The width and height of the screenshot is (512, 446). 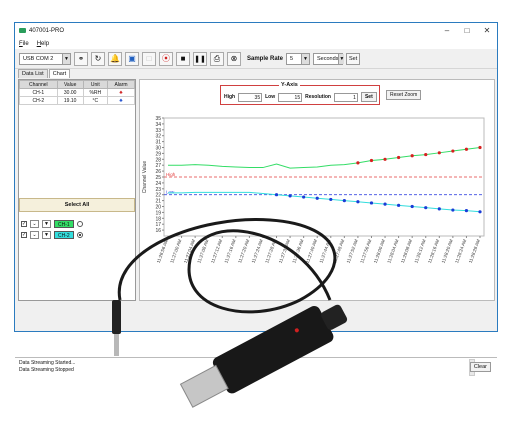 I want to click on cable-wire, so click(x=227, y=266).